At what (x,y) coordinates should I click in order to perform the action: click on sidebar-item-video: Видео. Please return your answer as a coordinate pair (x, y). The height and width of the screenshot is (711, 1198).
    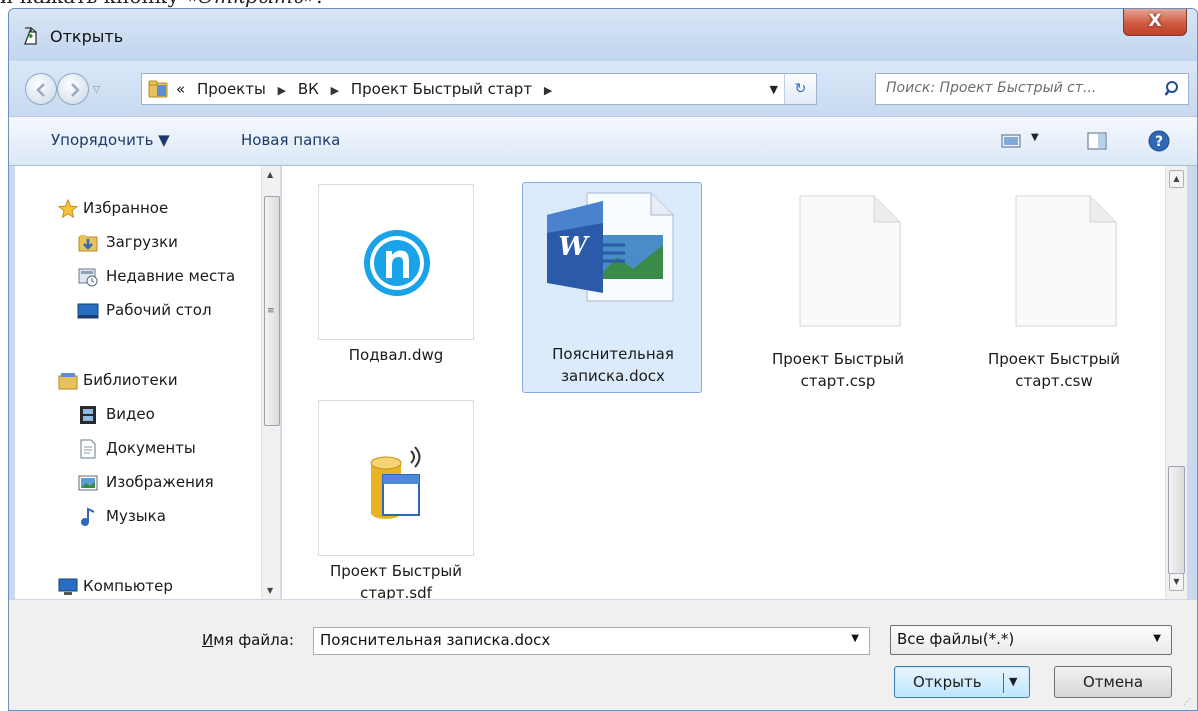
    Looking at the image, I should click on (139, 415).